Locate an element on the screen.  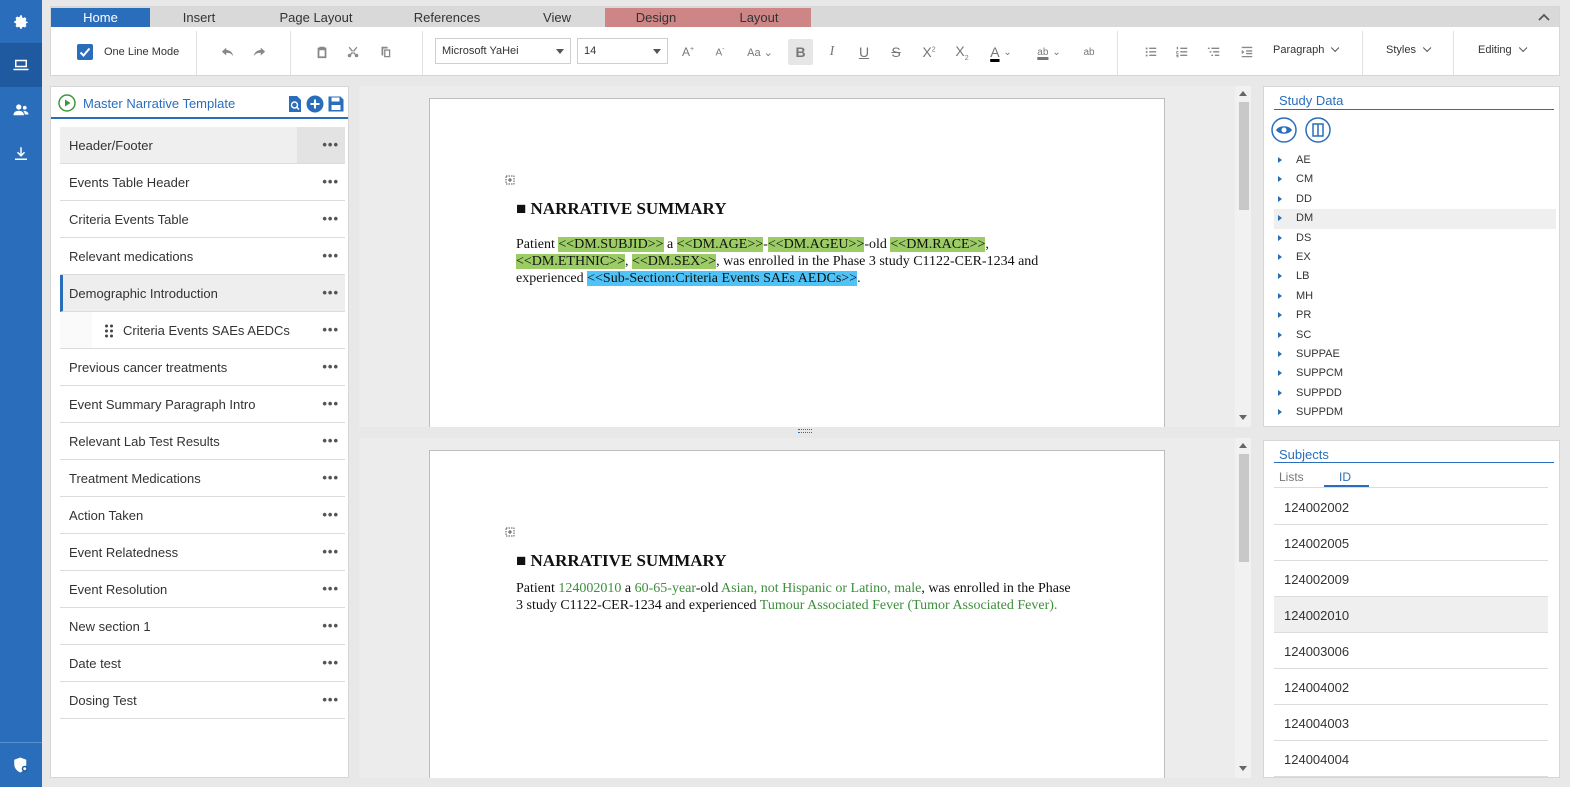
numbered-list-button is located at coordinates (1182, 52).